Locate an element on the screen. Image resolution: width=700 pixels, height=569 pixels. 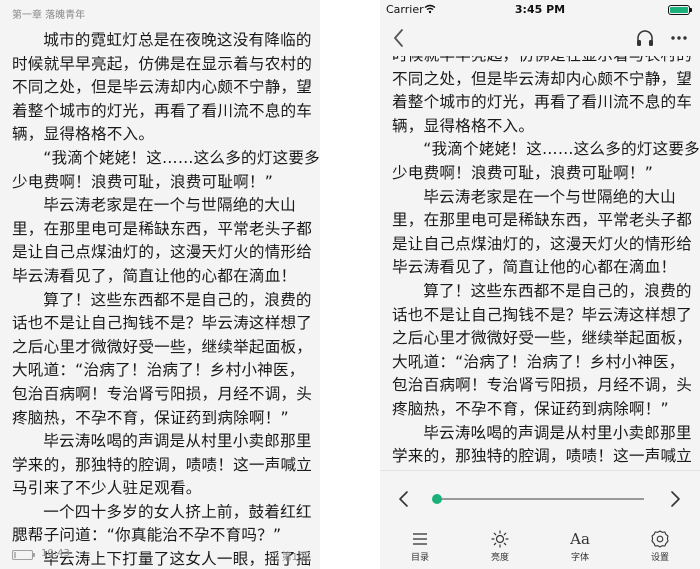
page-number: 第1页 is located at coordinates (294, 557).